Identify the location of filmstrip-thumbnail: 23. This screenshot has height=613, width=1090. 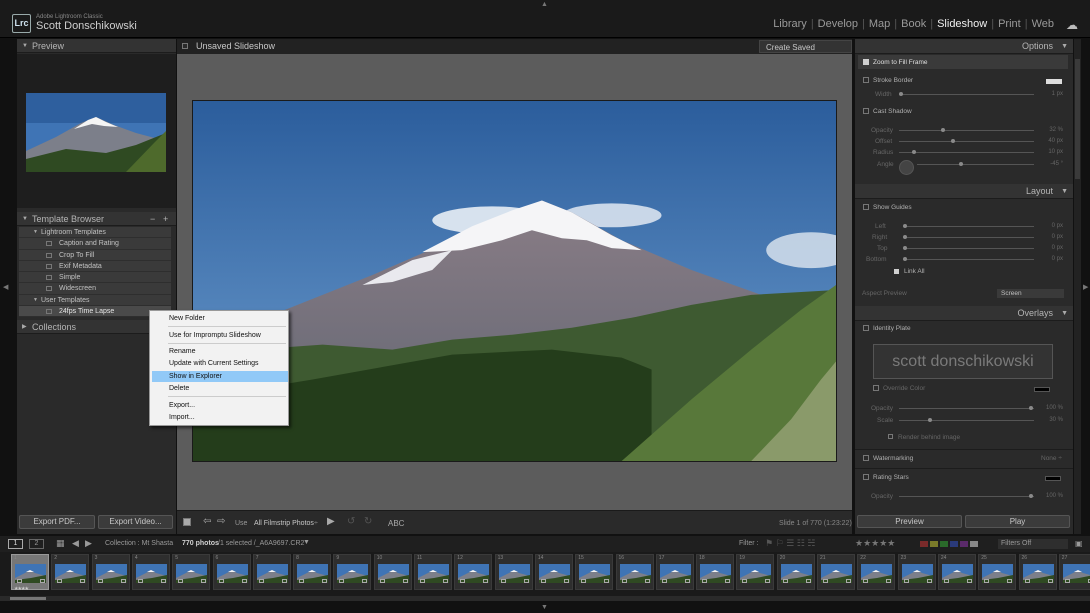
(916, 572).